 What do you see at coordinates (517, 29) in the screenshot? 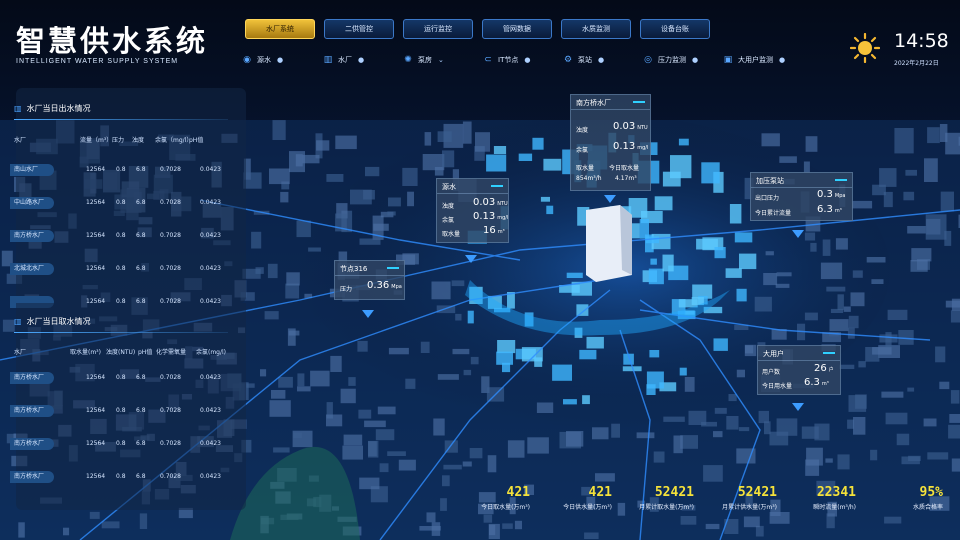
I see `tab-pipe-network: 管网数据` at bounding box center [517, 29].